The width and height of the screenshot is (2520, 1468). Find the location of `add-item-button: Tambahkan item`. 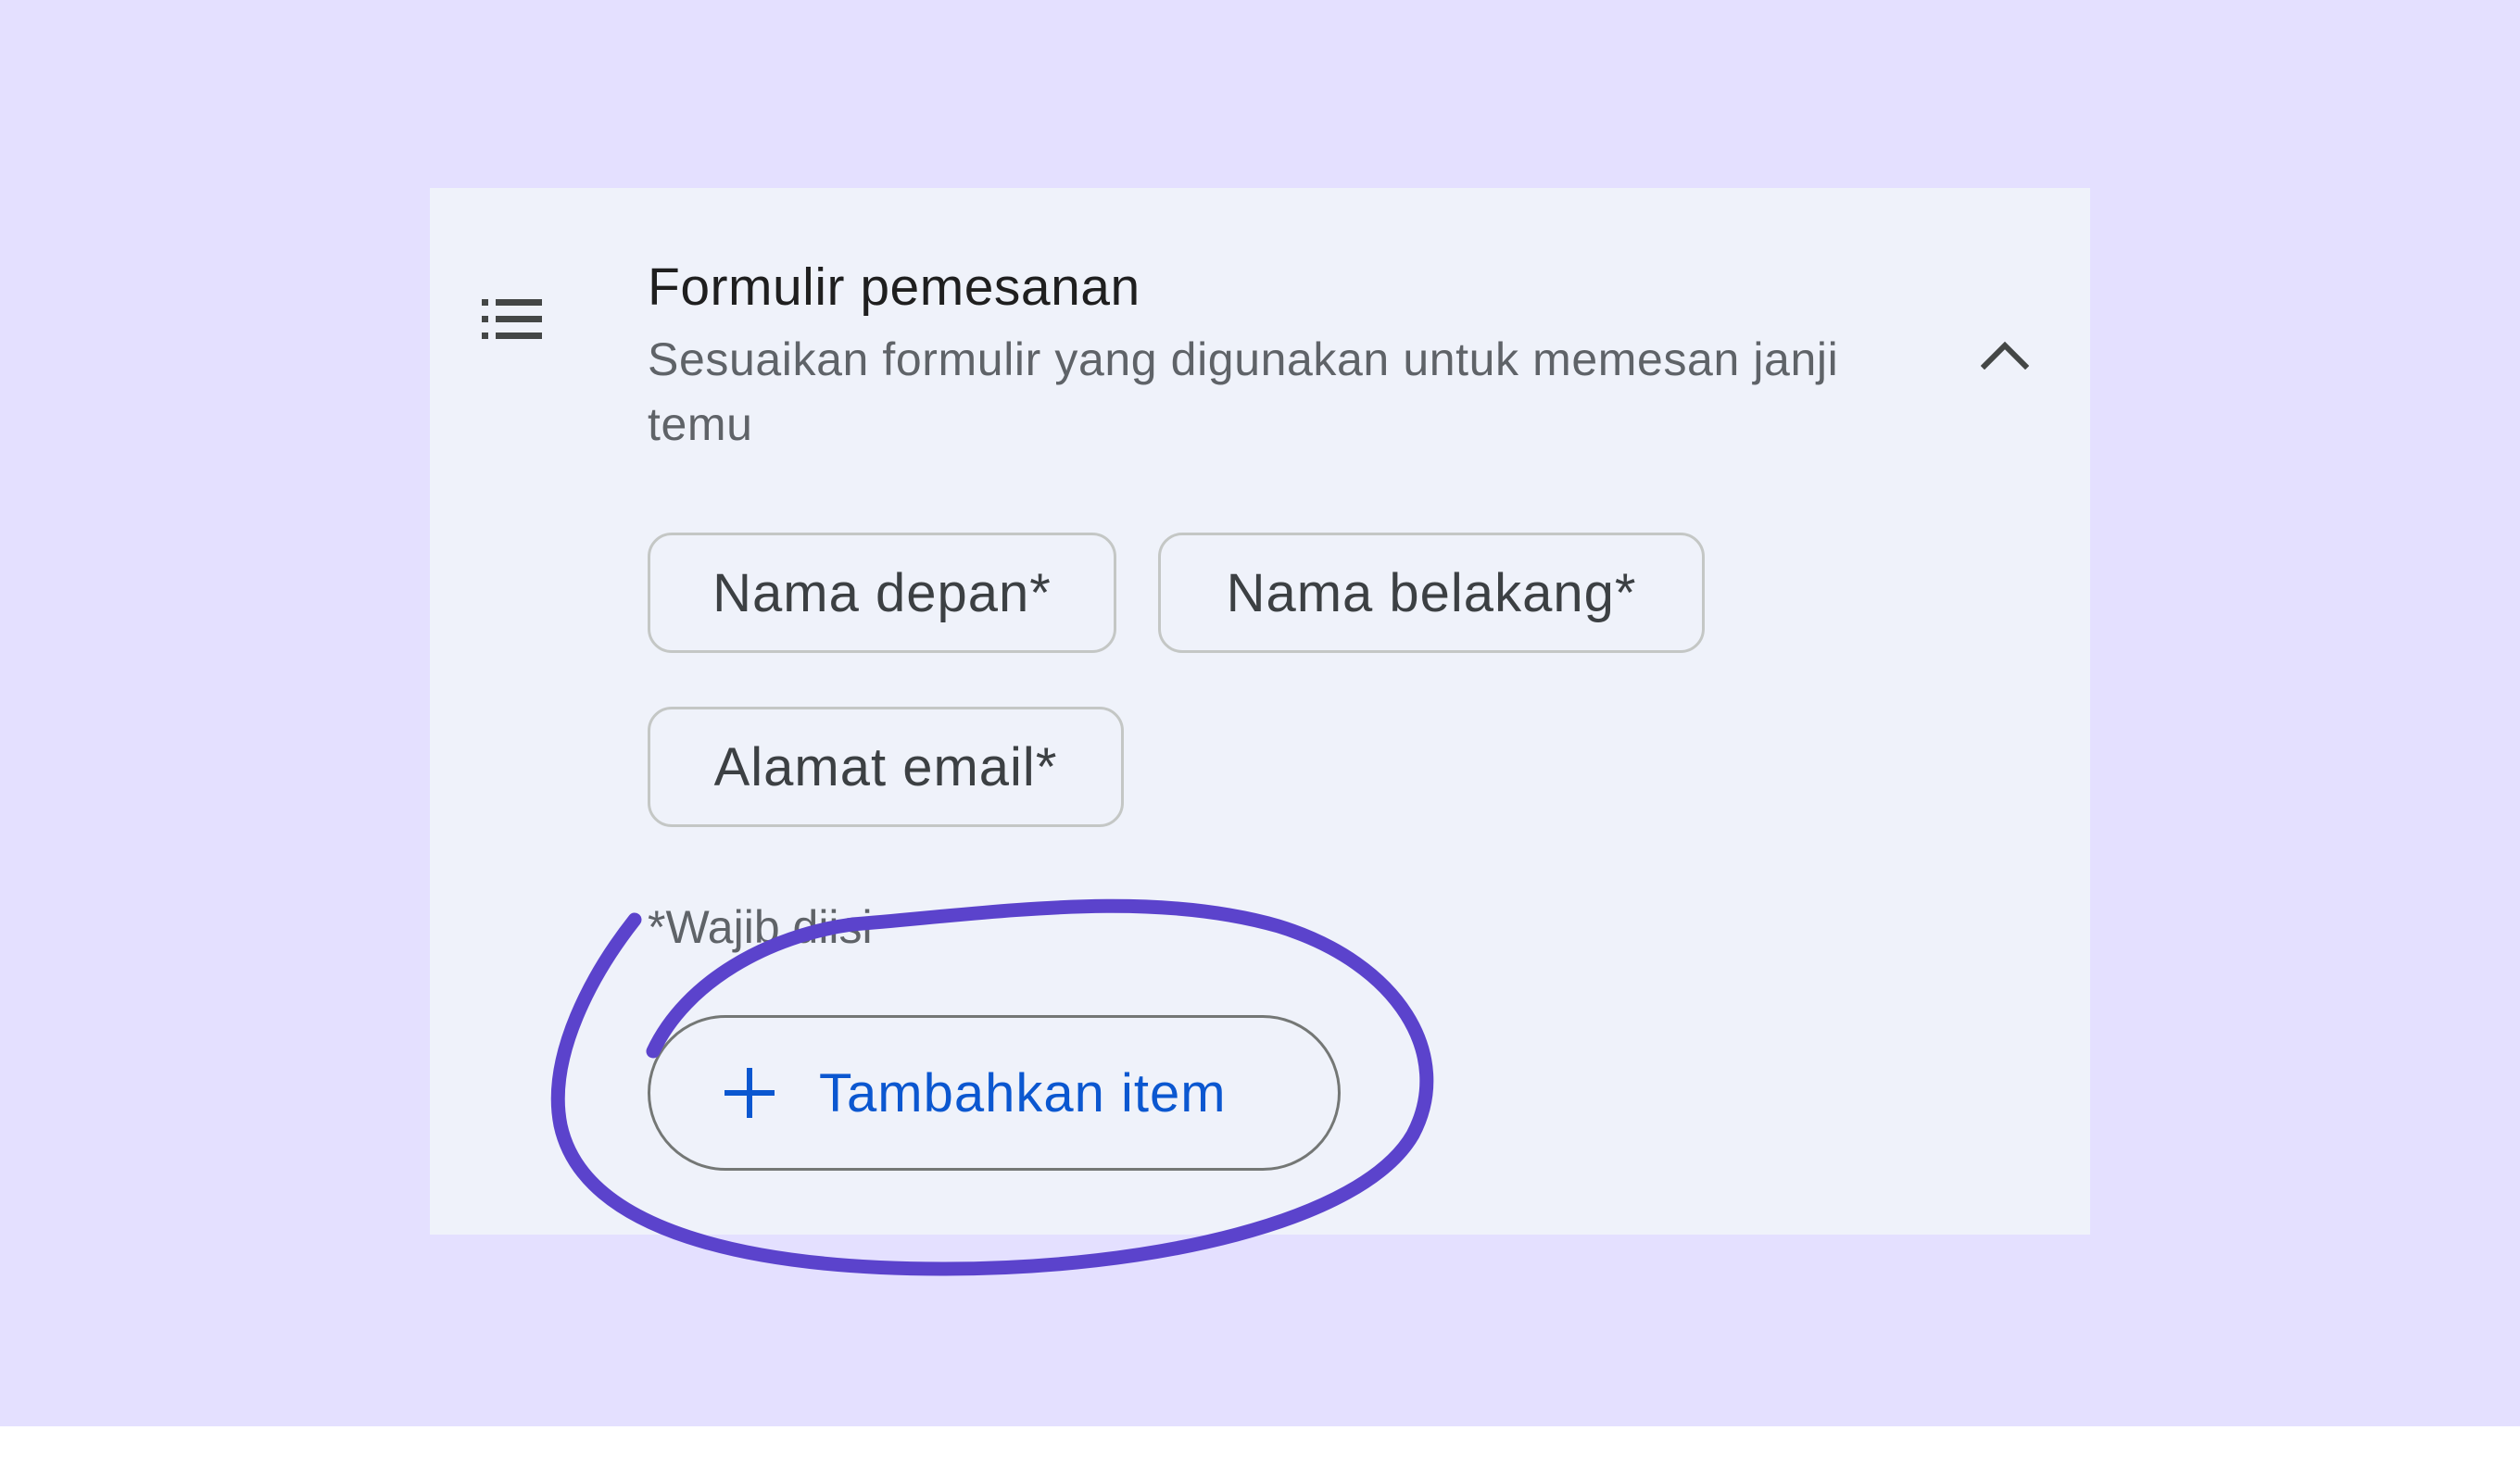

add-item-button: Tambahkan item is located at coordinates (994, 1093).